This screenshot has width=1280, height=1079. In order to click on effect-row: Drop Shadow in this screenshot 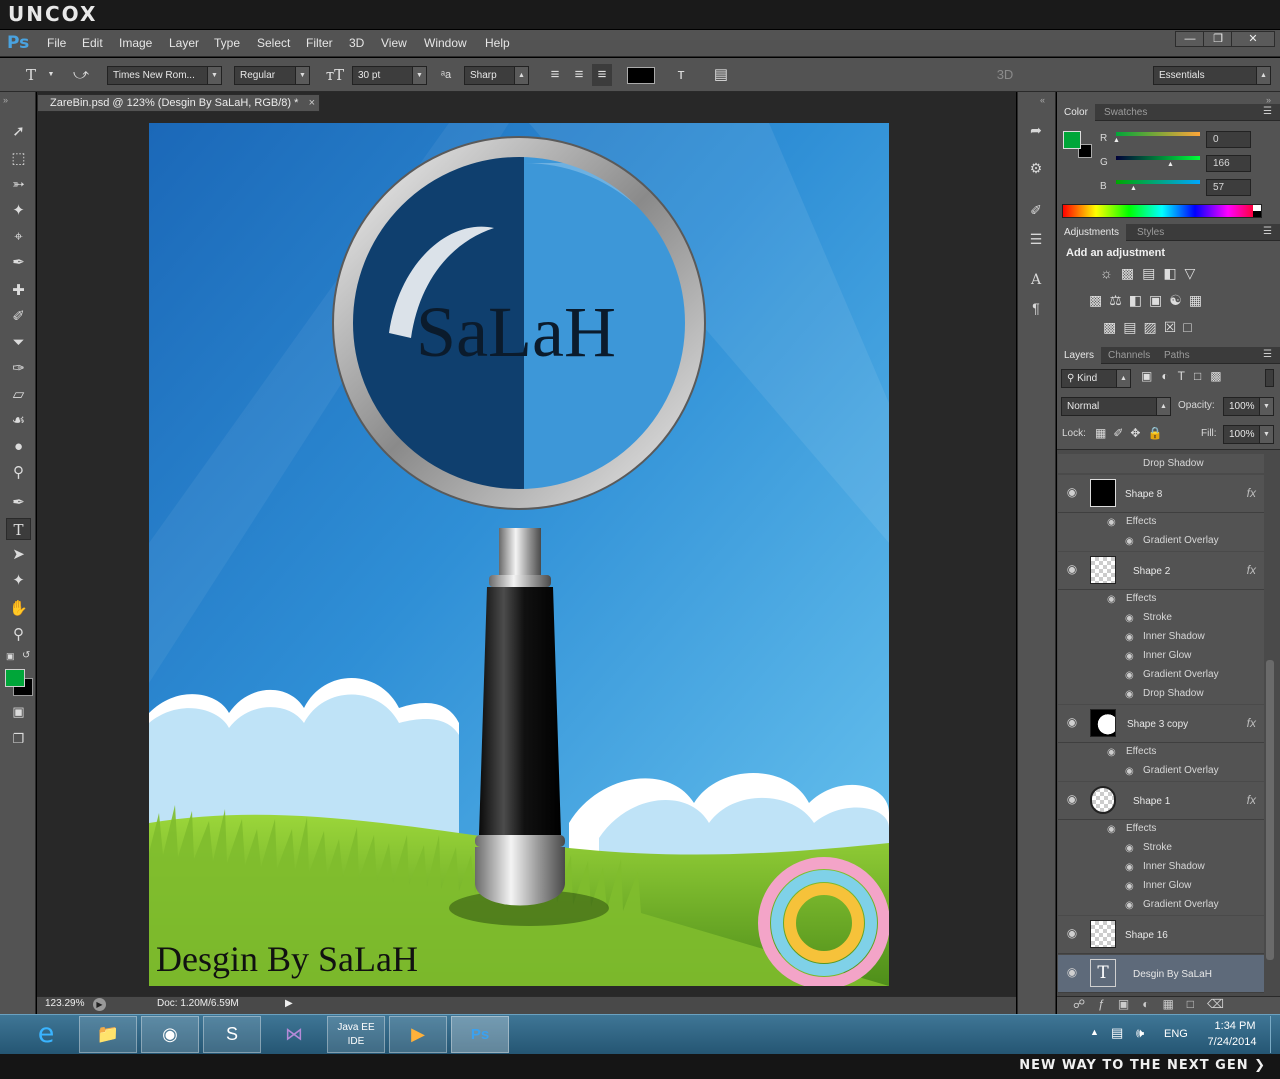, I will do `click(1161, 463)`.